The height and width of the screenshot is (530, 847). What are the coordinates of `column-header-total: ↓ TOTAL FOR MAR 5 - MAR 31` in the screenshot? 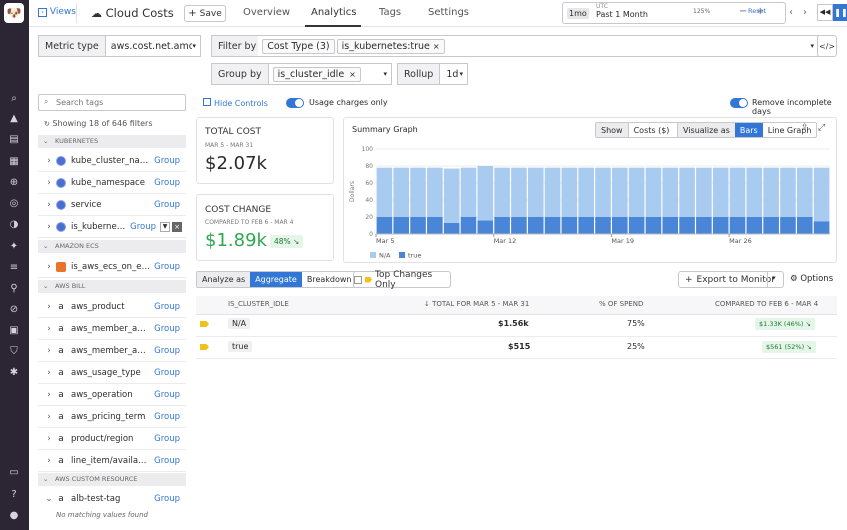 It's located at (476, 304).